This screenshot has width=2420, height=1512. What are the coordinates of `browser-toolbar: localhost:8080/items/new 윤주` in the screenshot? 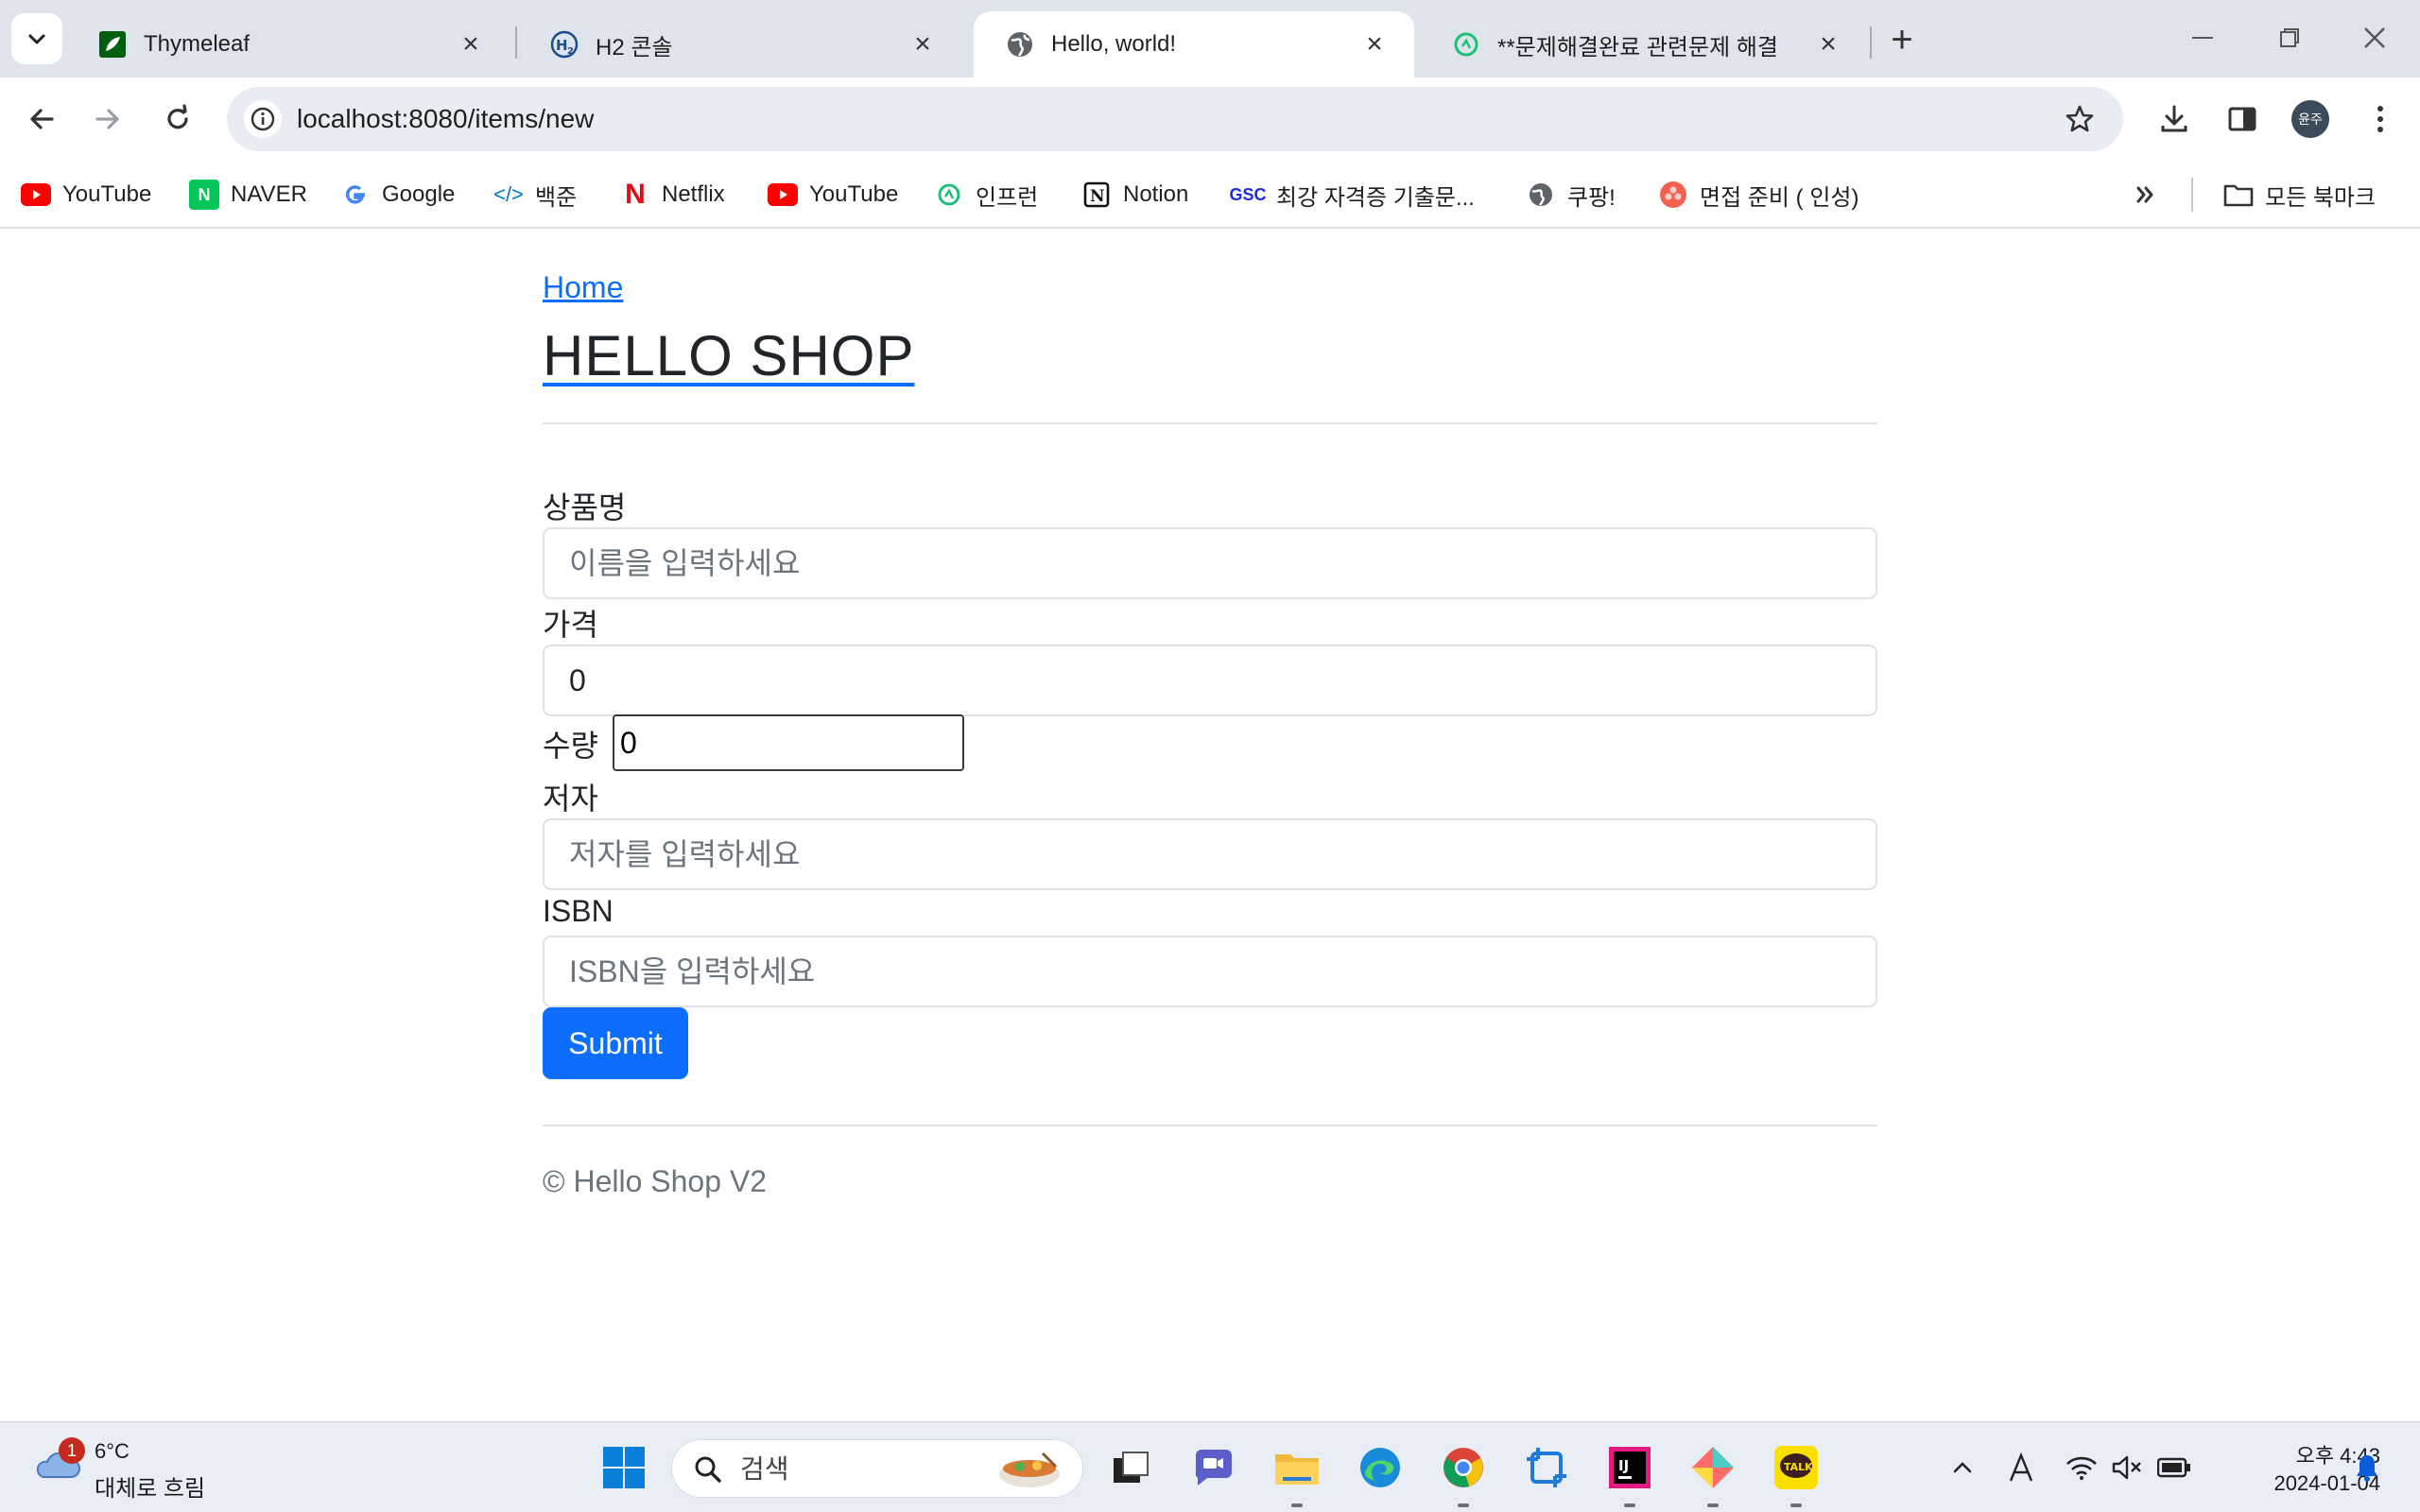 It's located at (1210, 119).